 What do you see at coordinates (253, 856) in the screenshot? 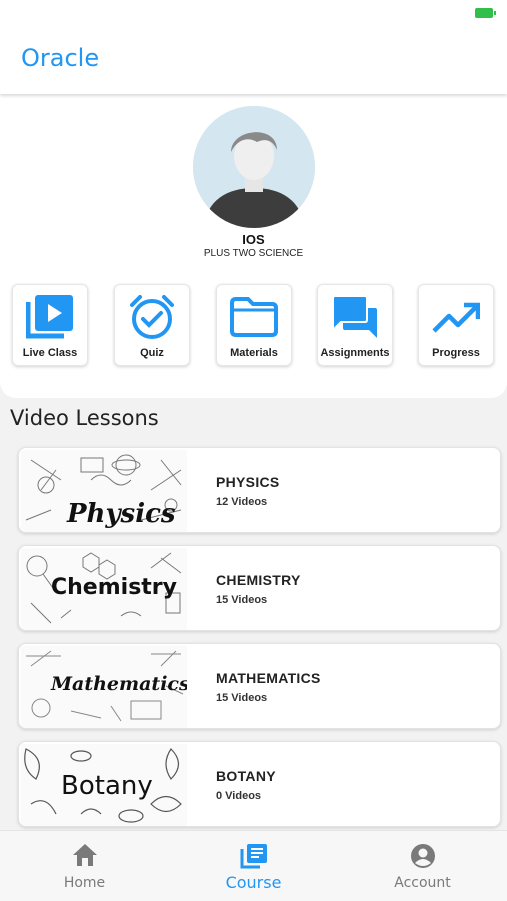
I see `library-books-icon` at bounding box center [253, 856].